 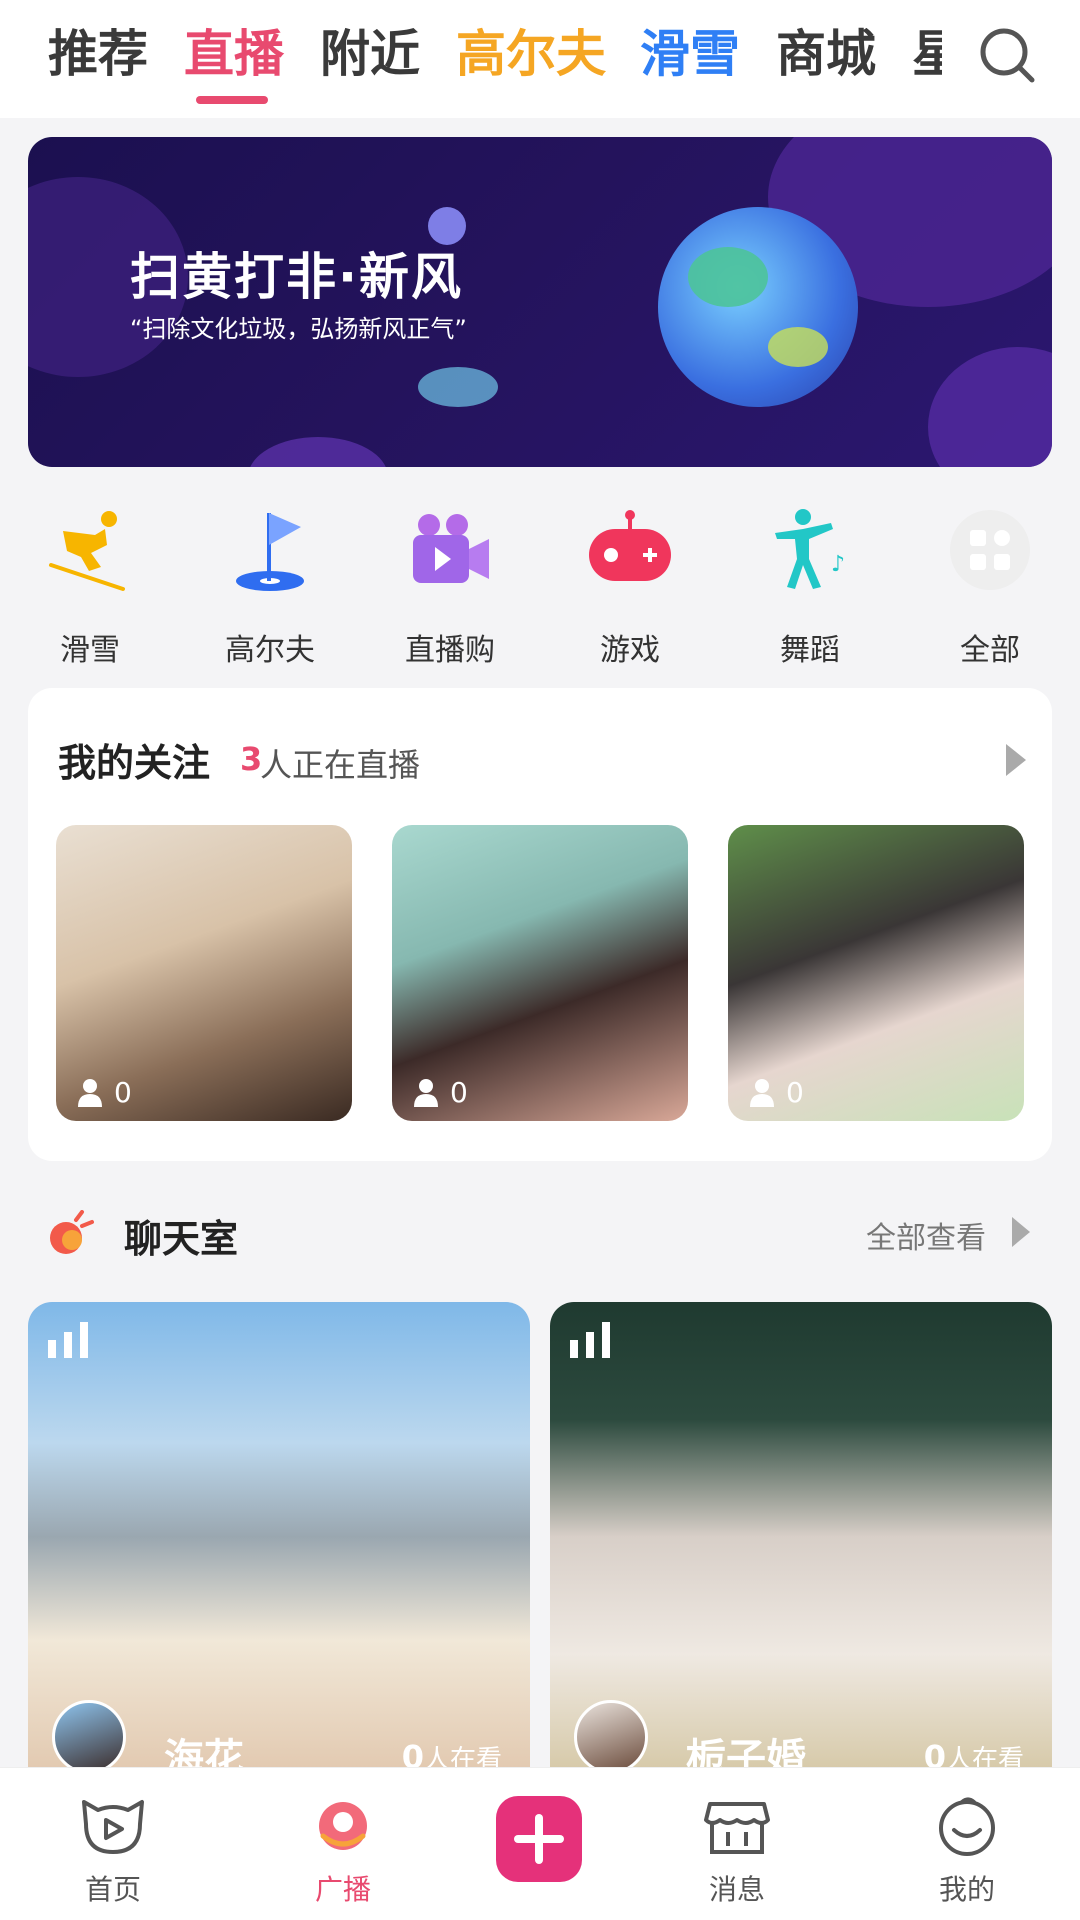 I want to click on tab-live: 直播, so click(x=234, y=54).